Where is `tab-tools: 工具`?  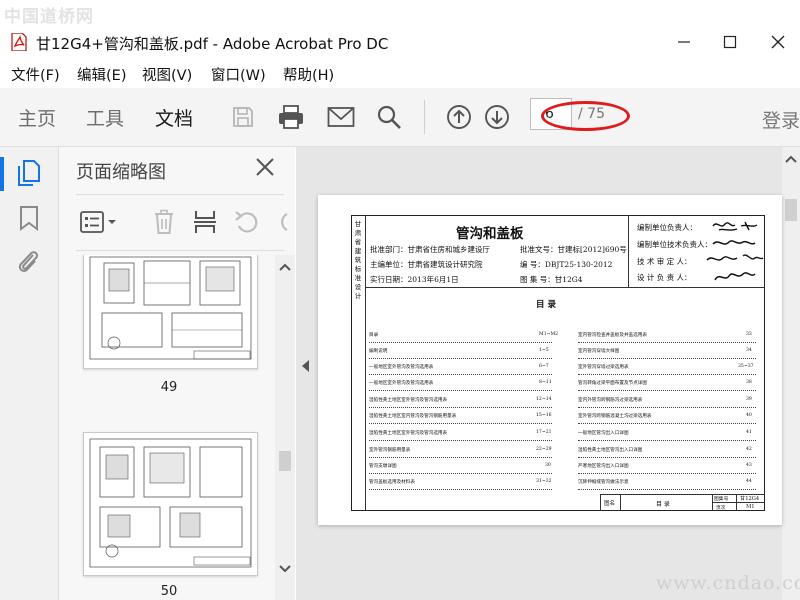 tab-tools: 工具 is located at coordinates (105, 117).